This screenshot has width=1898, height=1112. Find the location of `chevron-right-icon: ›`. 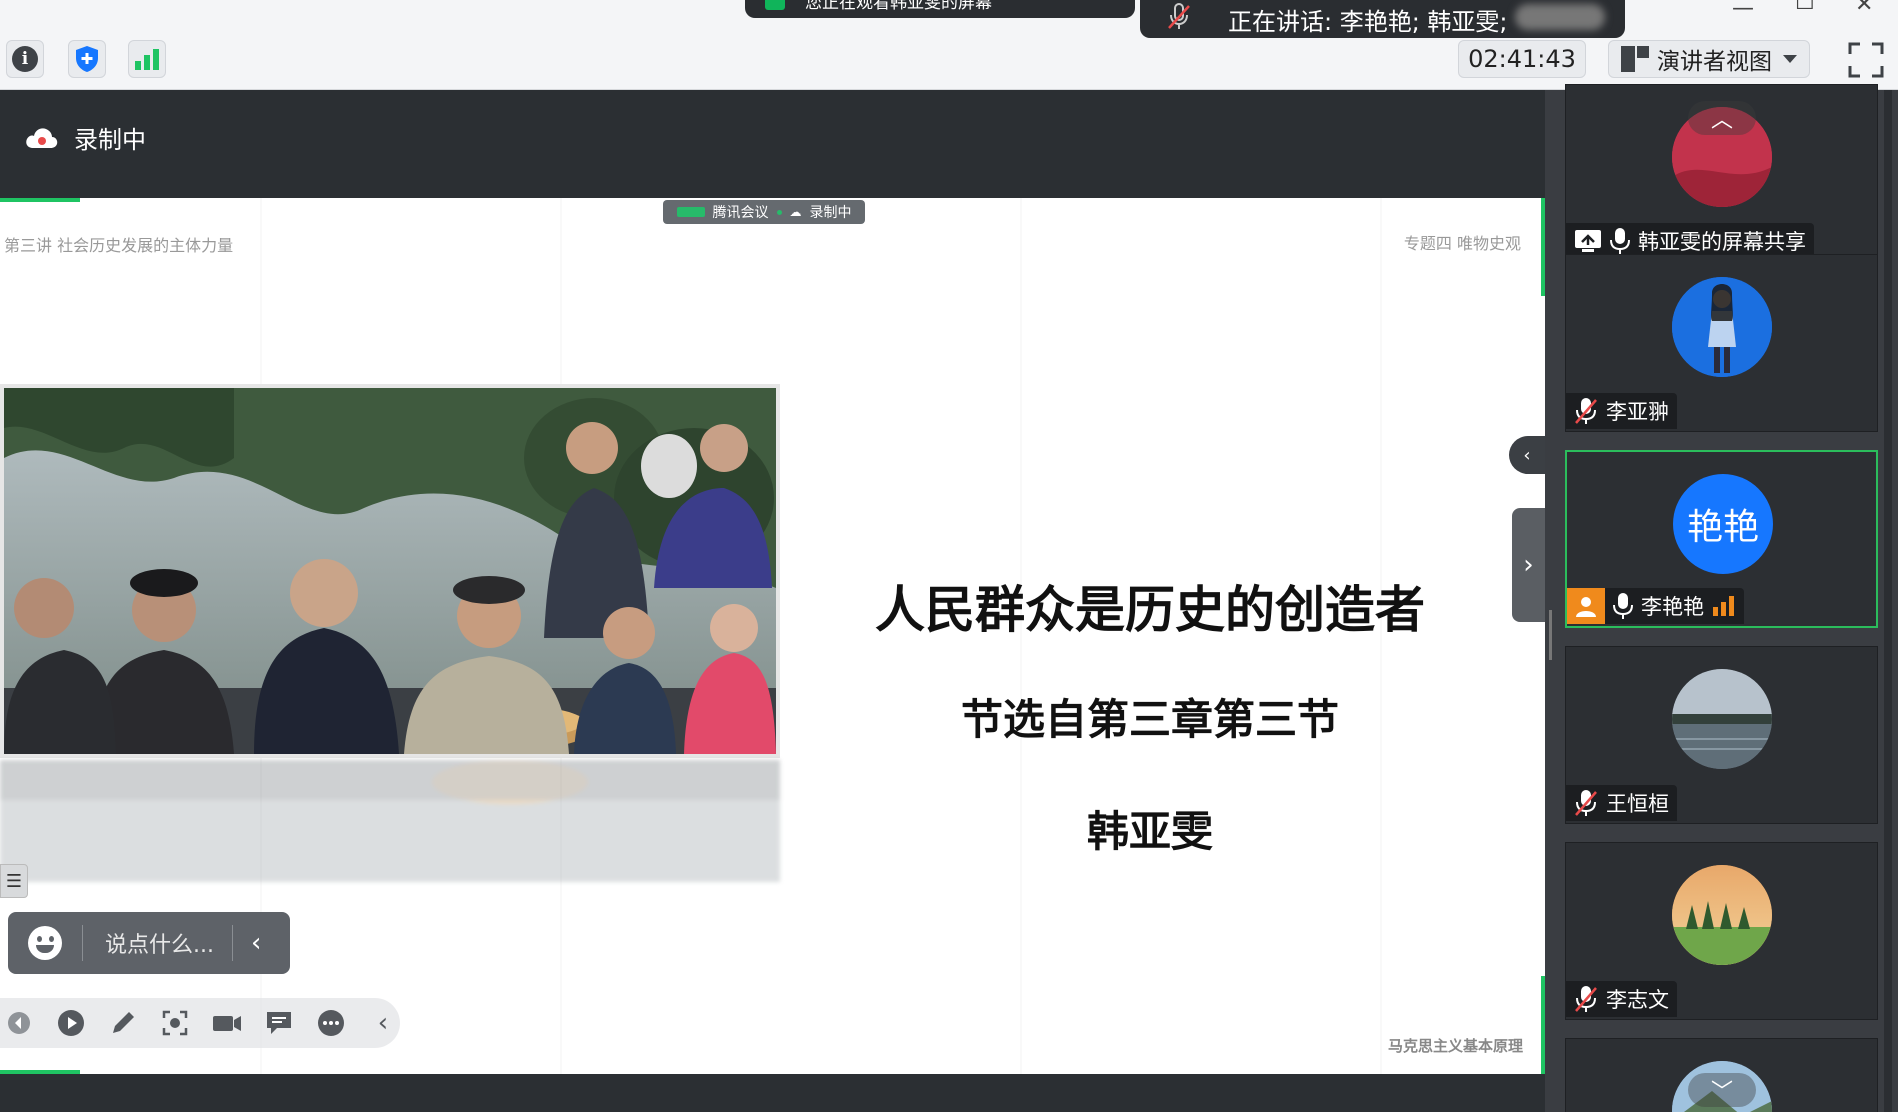

chevron-right-icon: › is located at coordinates (1528, 565).